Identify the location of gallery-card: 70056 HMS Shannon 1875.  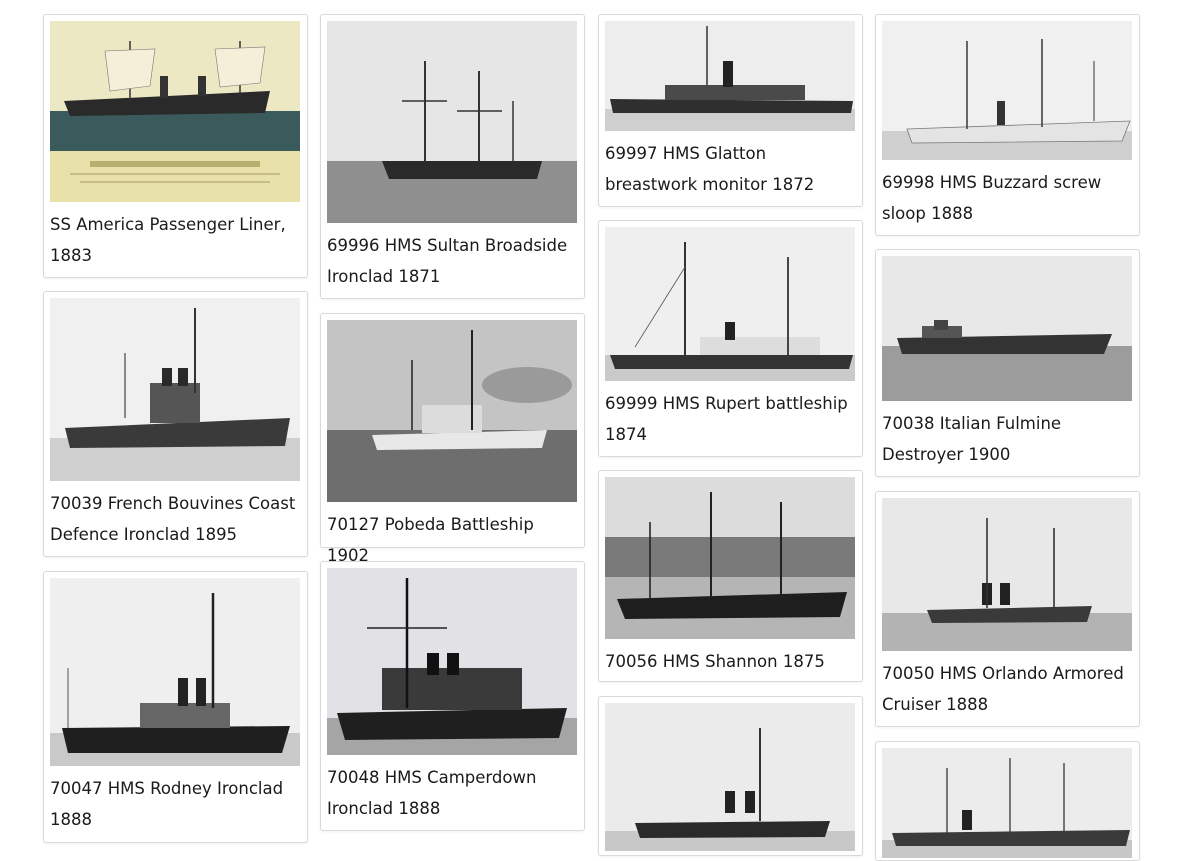
(730, 576).